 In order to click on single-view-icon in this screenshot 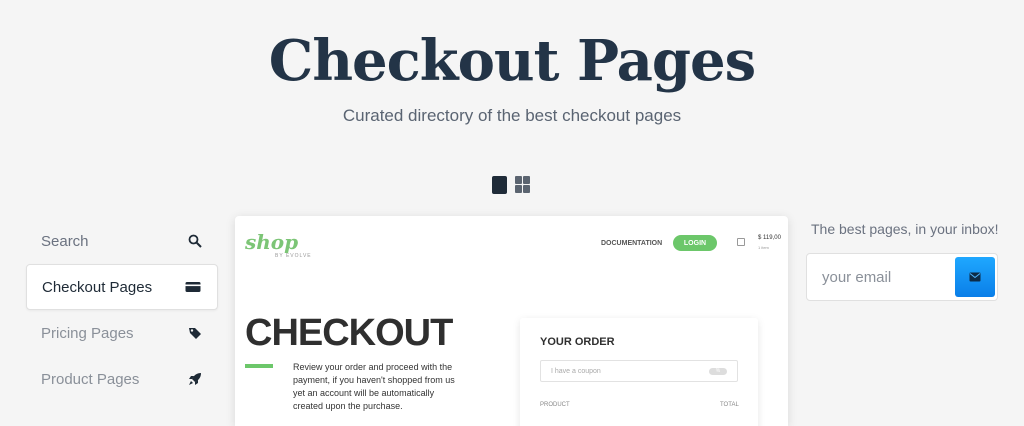, I will do `click(499, 185)`.